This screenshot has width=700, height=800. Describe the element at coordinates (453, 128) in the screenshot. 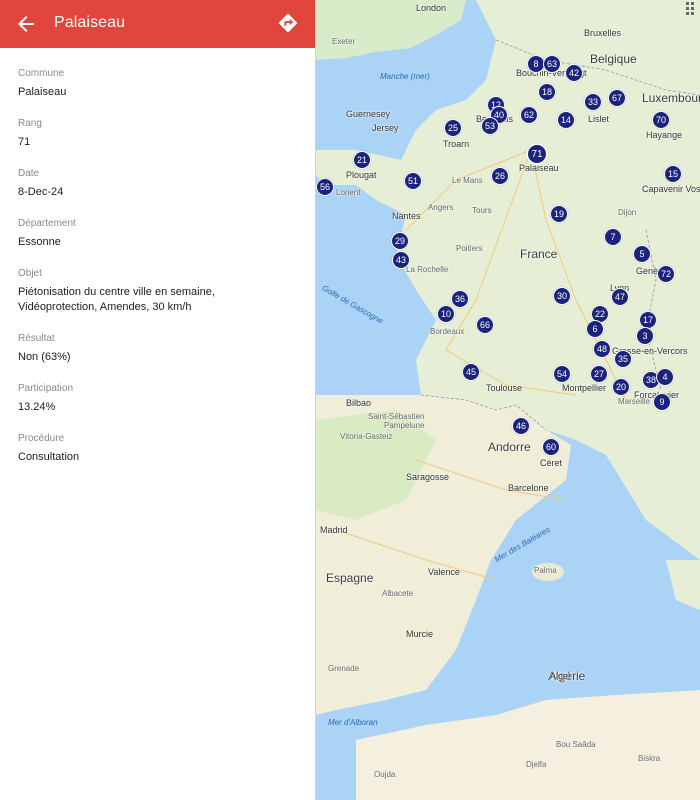

I see `map-marker: 25` at that location.